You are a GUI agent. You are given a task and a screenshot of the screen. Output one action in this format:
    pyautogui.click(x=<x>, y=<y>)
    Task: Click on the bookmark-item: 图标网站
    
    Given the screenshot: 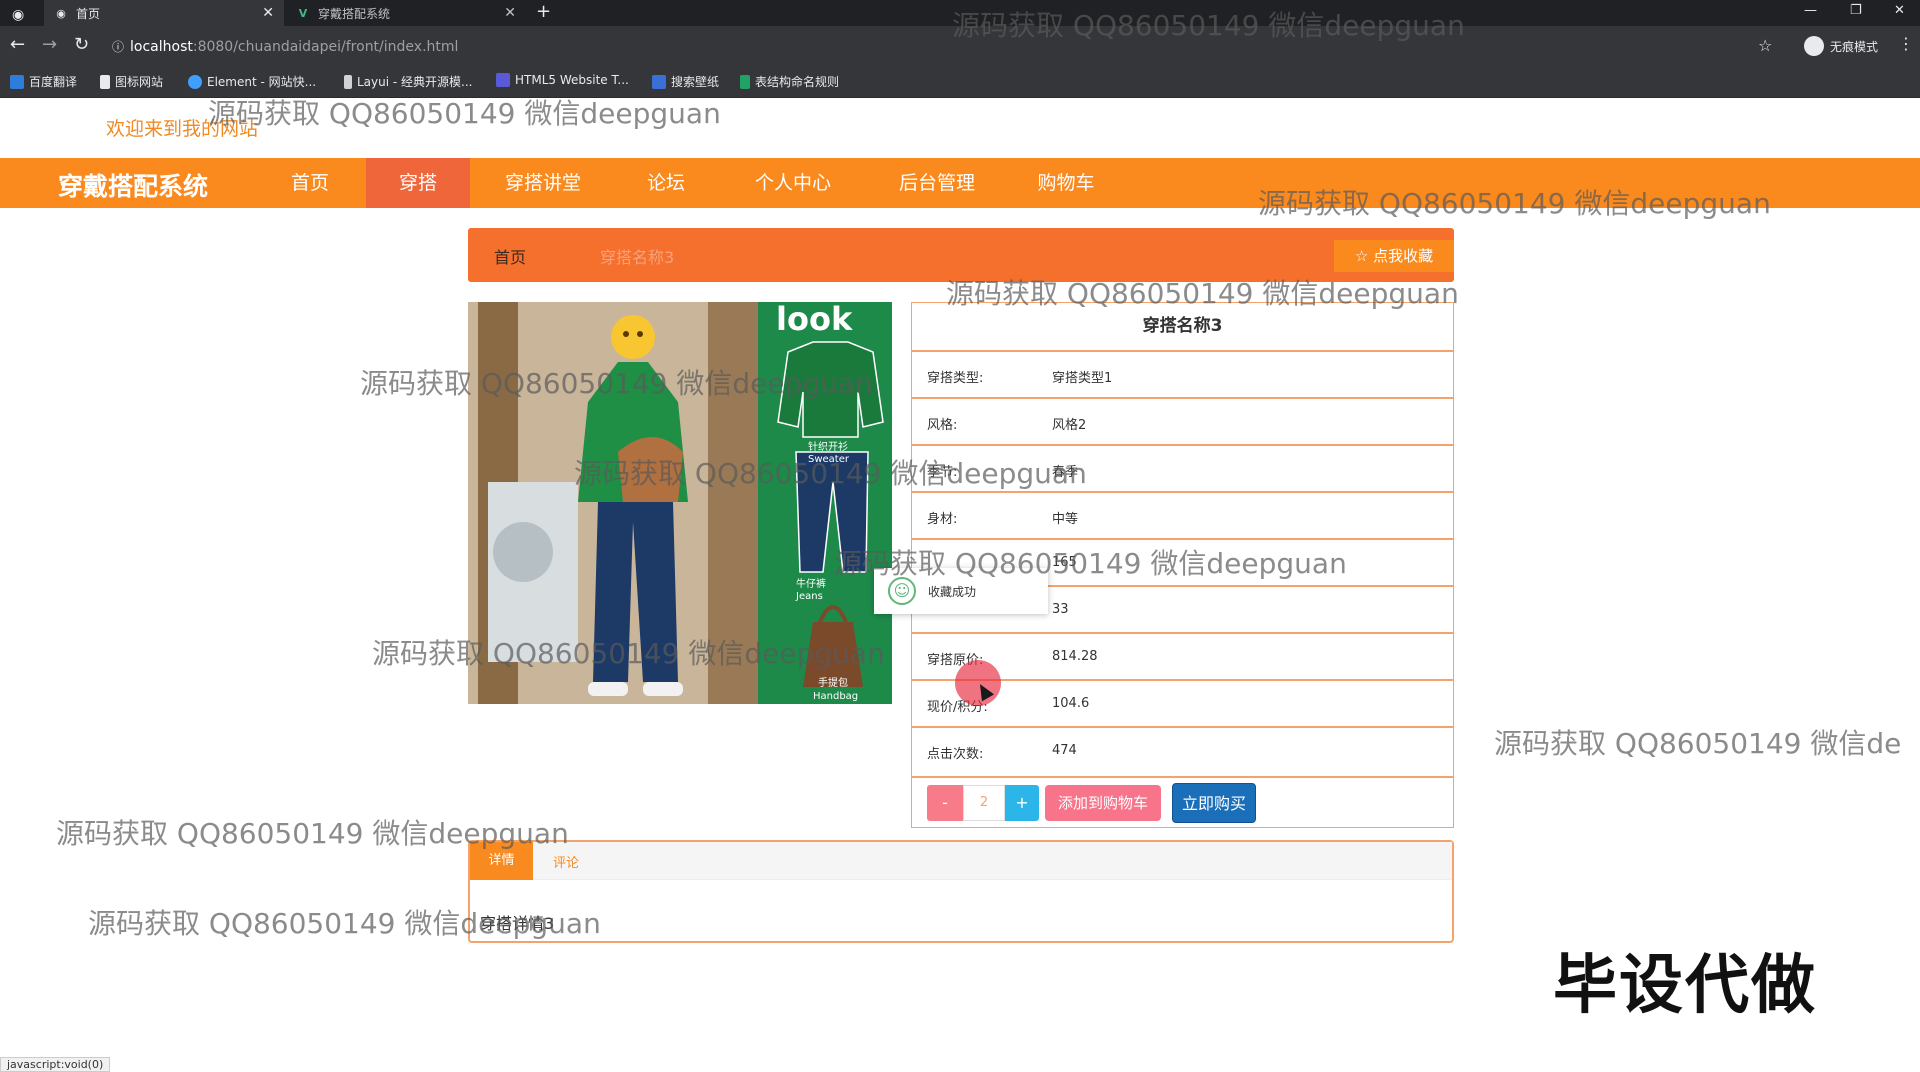 What is the action you would take?
    pyautogui.click(x=131, y=81)
    